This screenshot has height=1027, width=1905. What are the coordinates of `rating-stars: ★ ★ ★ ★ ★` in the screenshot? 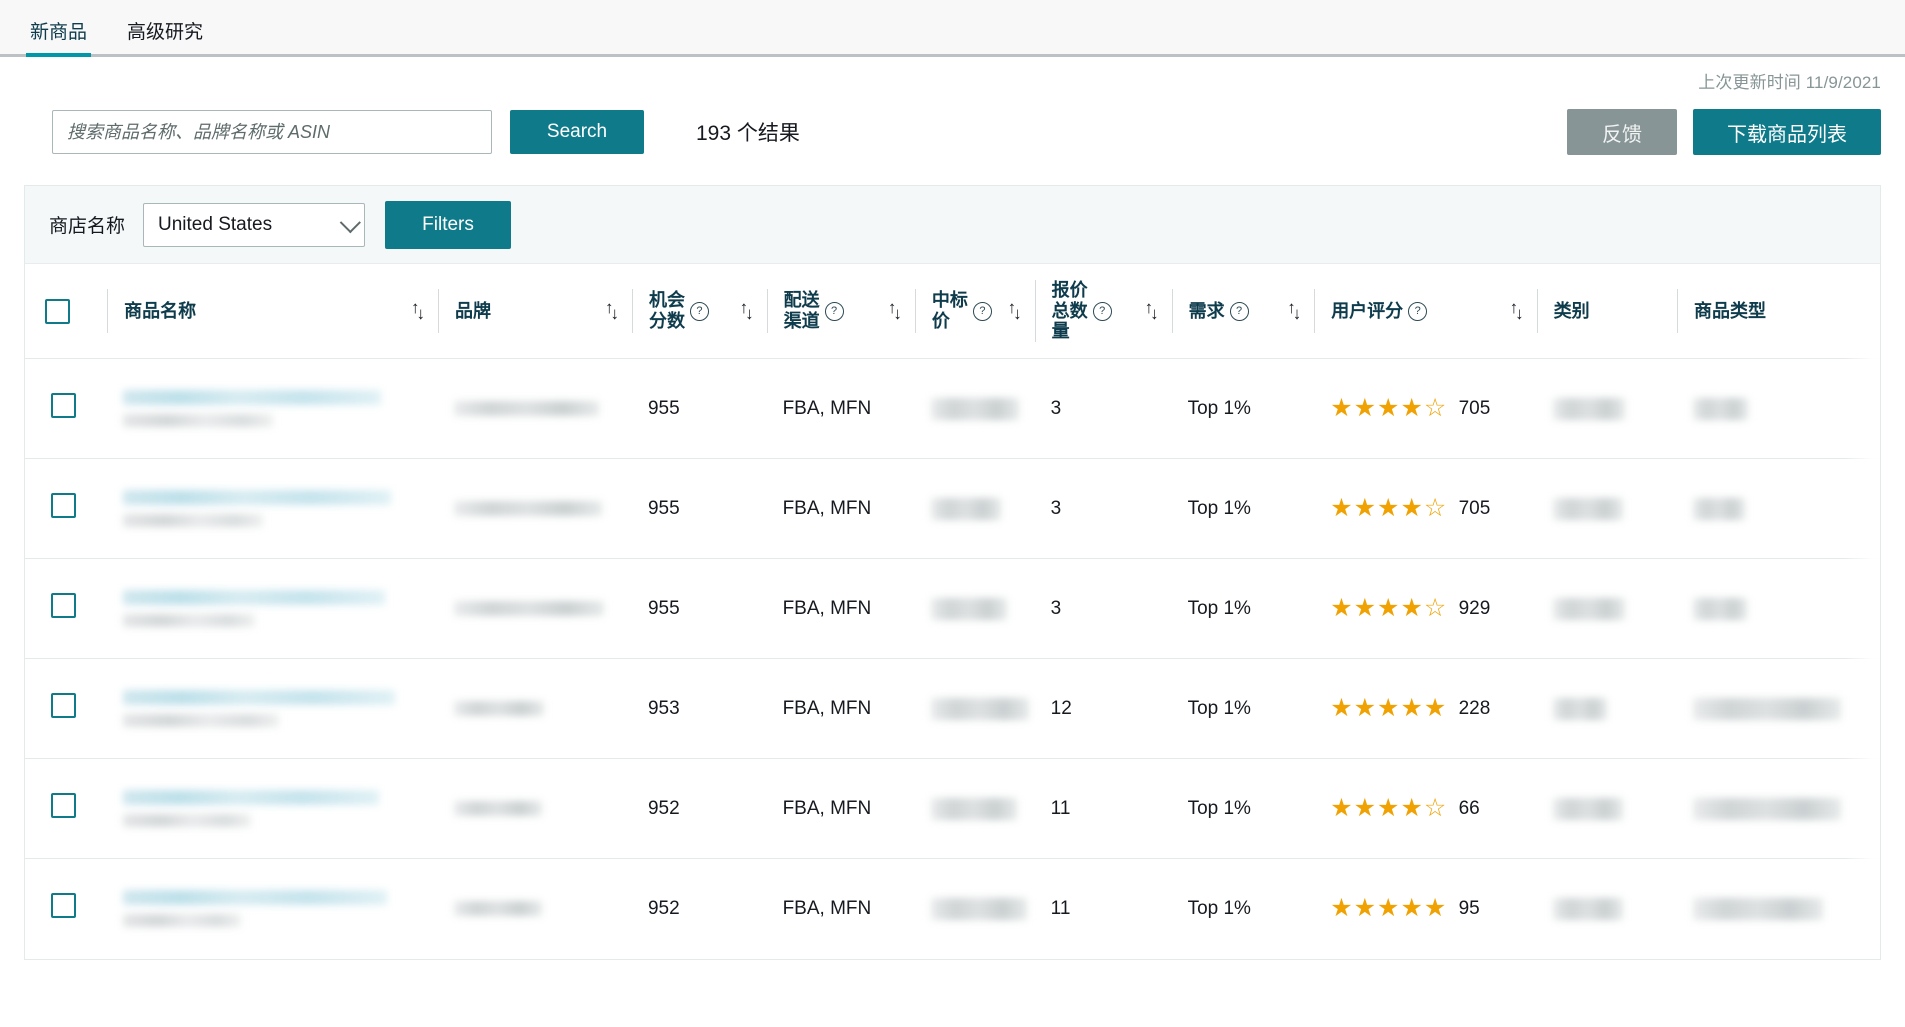 It's located at (1388, 908).